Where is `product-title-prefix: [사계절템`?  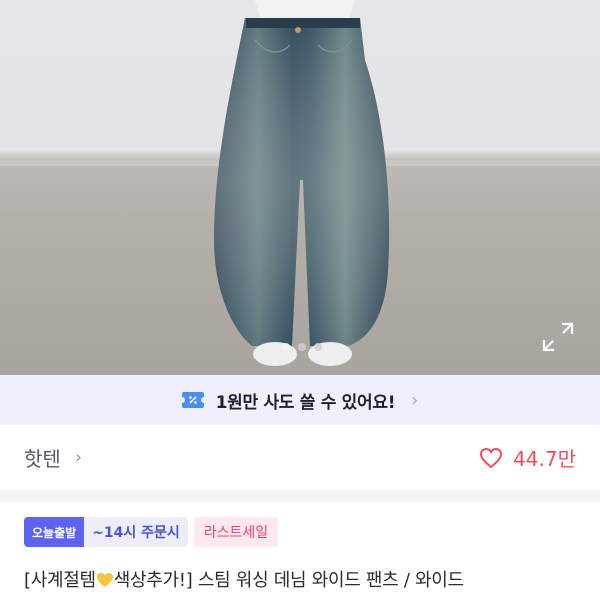
product-title-prefix: [사계절템 is located at coordinates (60, 580).